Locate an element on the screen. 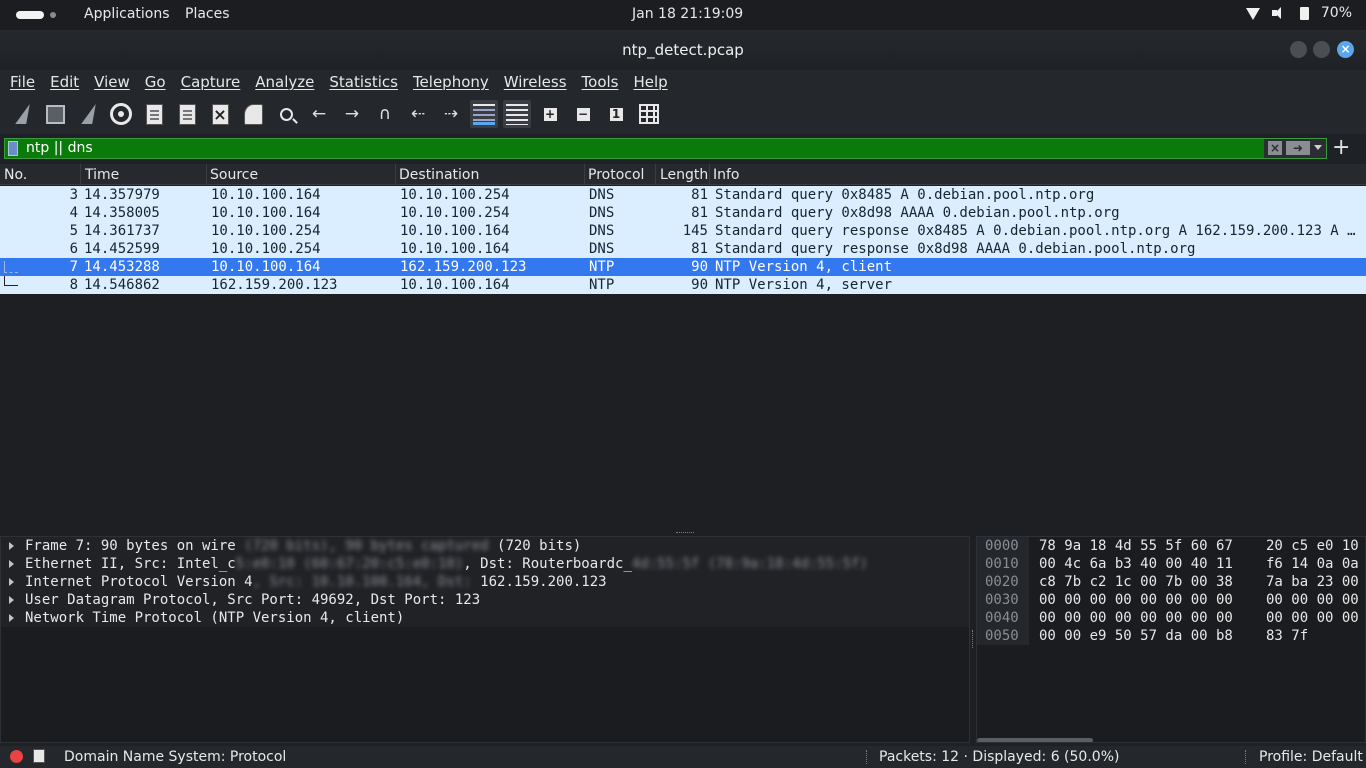 Image resolution: width=1366 pixels, height=768 pixels. find-packet-button is located at coordinates (286, 114).